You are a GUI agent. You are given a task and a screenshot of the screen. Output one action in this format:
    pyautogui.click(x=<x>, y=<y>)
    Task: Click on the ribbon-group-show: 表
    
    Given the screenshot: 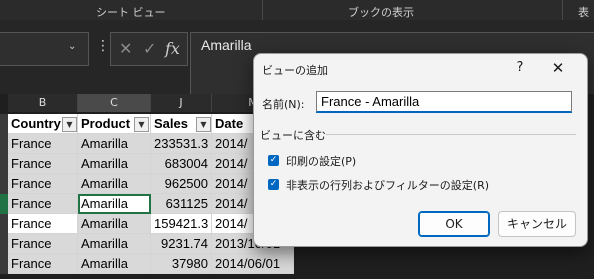 What is the action you would take?
    pyautogui.click(x=583, y=12)
    